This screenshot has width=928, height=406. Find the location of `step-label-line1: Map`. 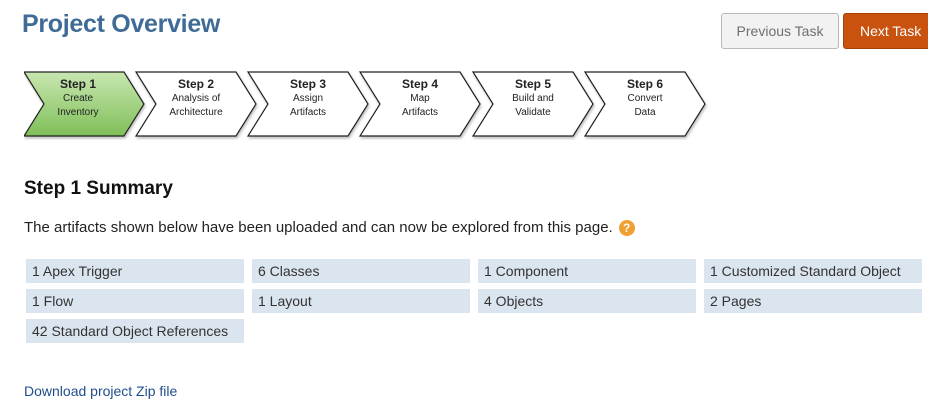

step-label-line1: Map is located at coordinates (420, 98).